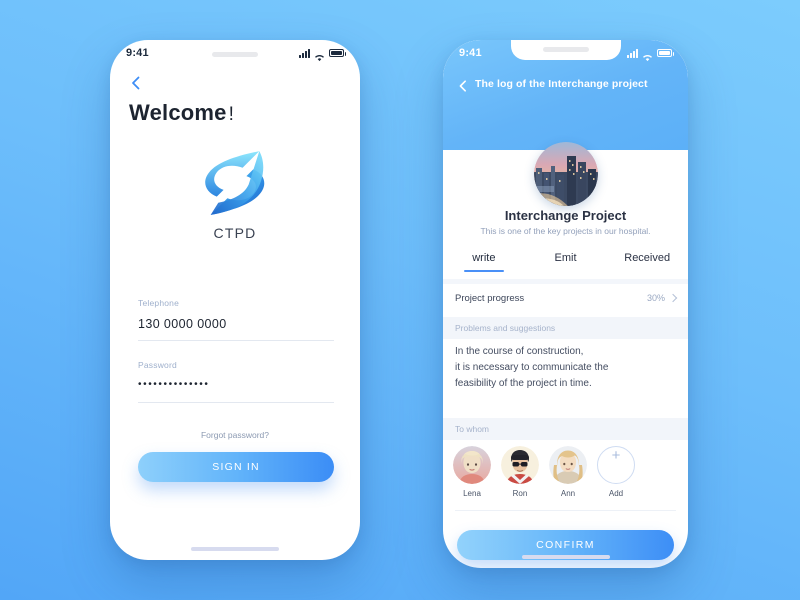 Image resolution: width=800 pixels, height=600 pixels. What do you see at coordinates (532, 367) in the screenshot?
I see `message-line-2: it is necessary to communicate the` at bounding box center [532, 367].